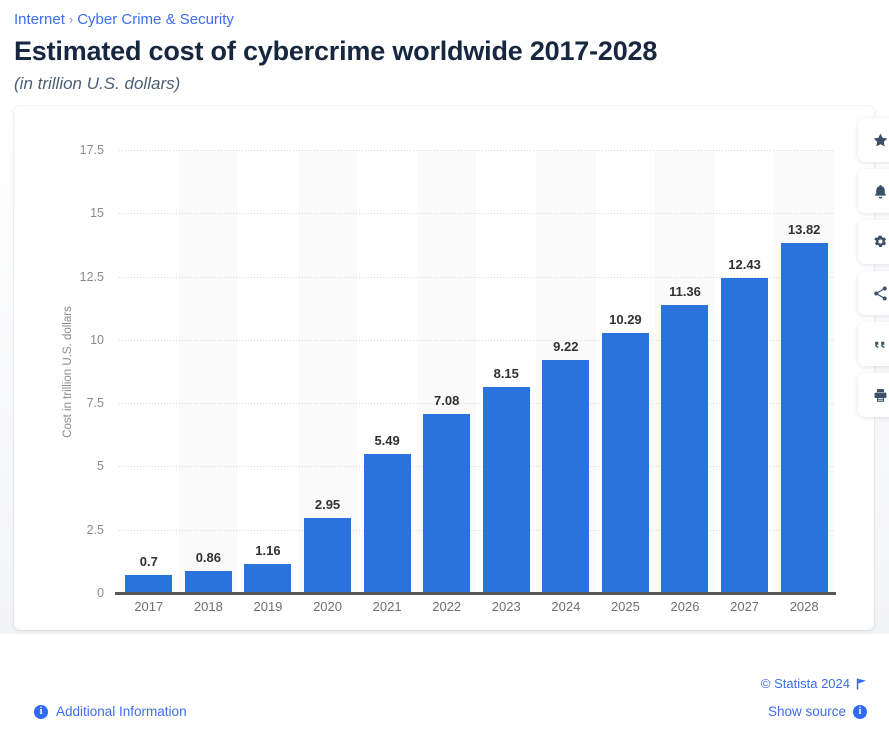  I want to click on bar: 8.15, so click(506, 479).